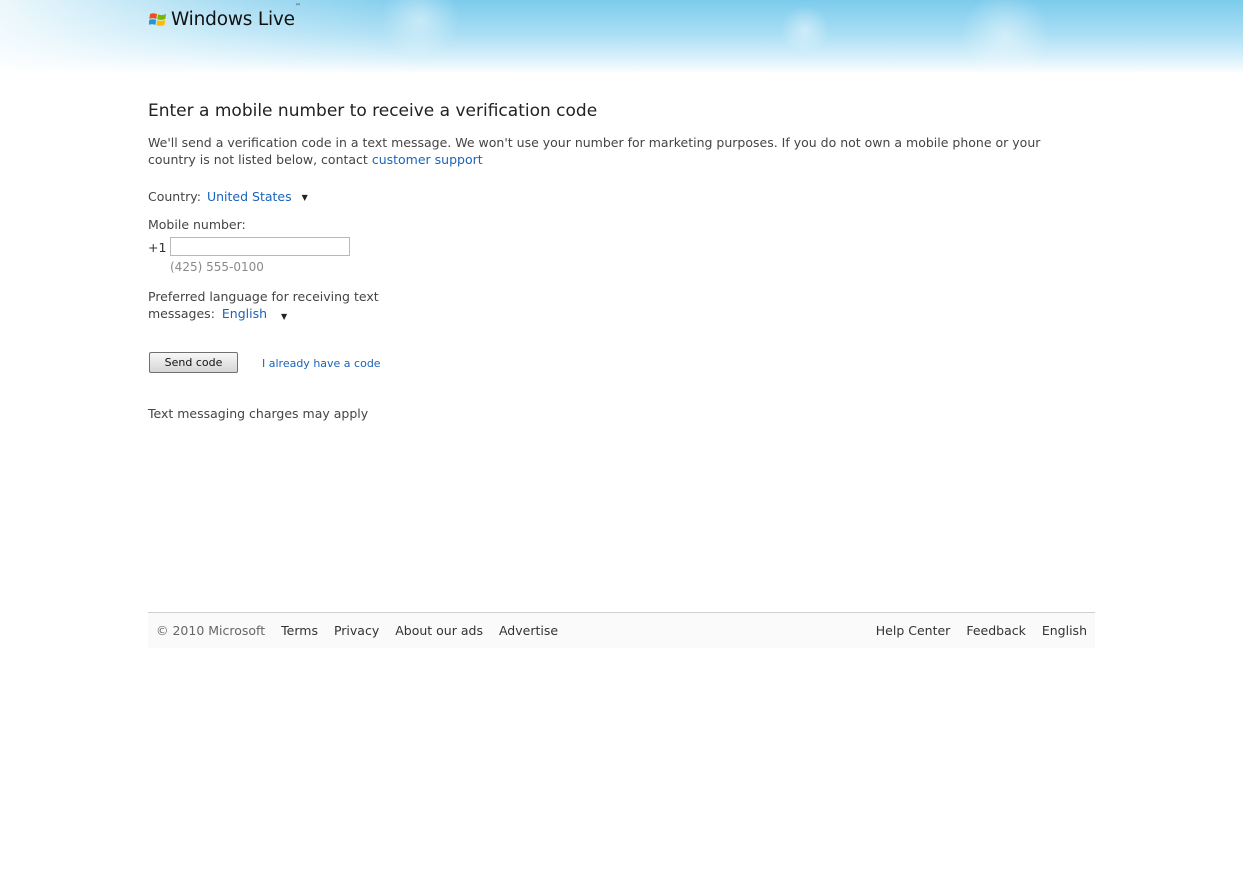 This screenshot has width=1243, height=890. Describe the element at coordinates (217, 267) in the screenshot. I see `phone-format-hint: (425) 555-0100` at that location.